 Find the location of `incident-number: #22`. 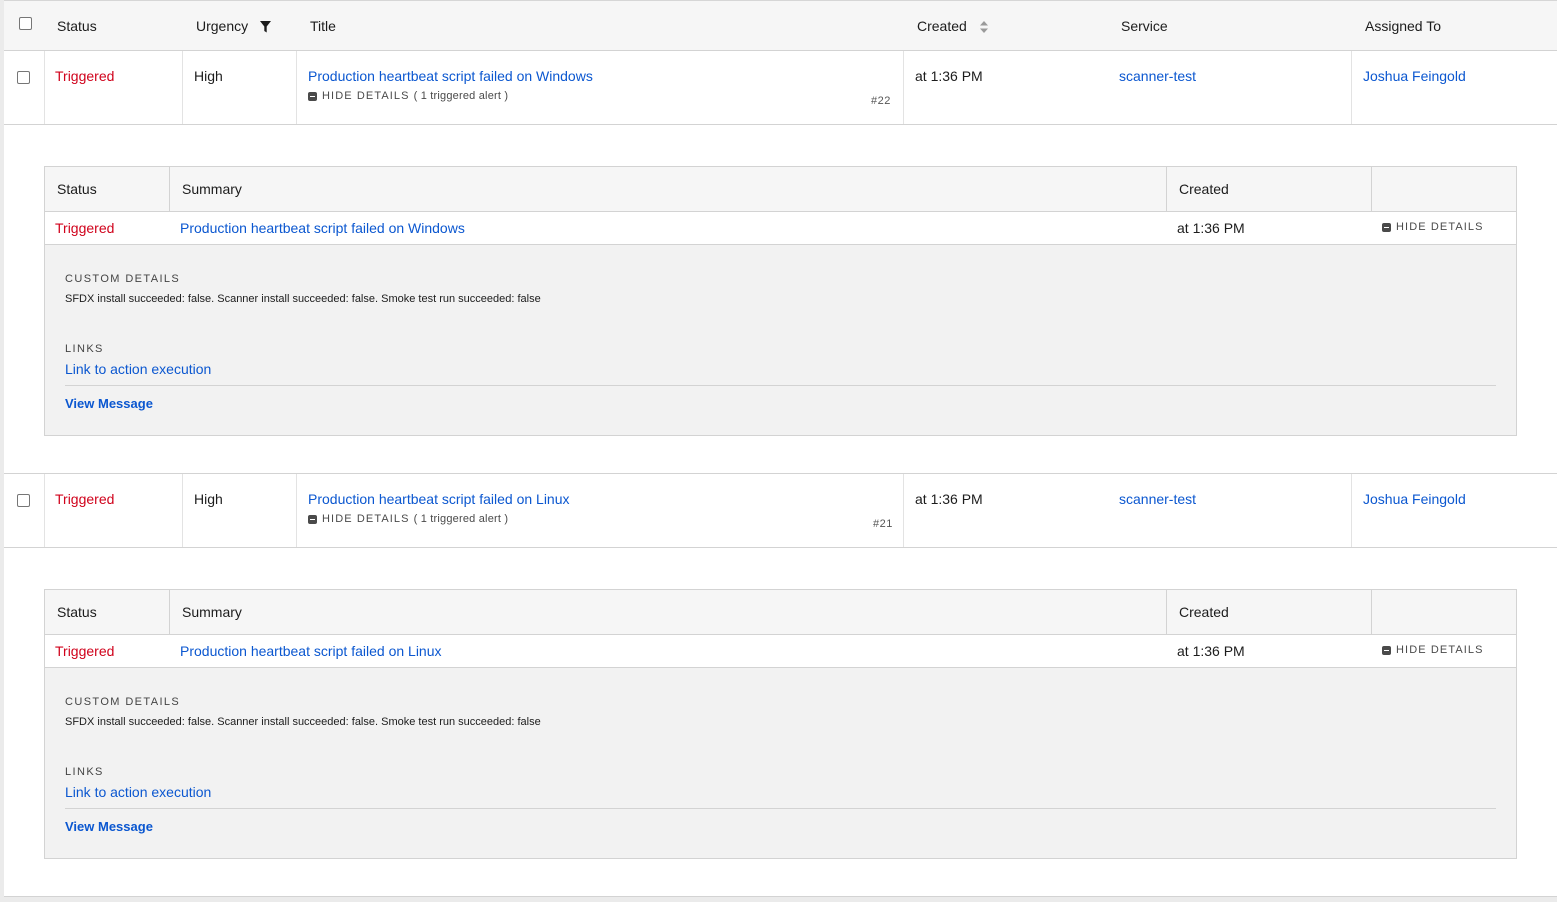

incident-number: #22 is located at coordinates (881, 101).